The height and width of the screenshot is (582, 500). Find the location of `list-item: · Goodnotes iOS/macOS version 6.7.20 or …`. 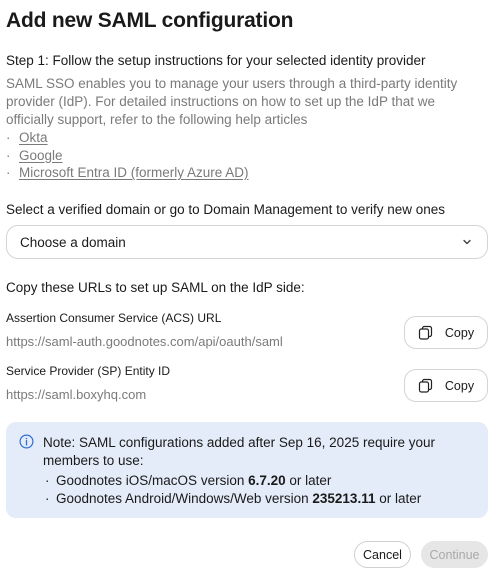

list-item: · Goodnotes iOS/macOS version 6.7.20 or … is located at coordinates (253, 481).